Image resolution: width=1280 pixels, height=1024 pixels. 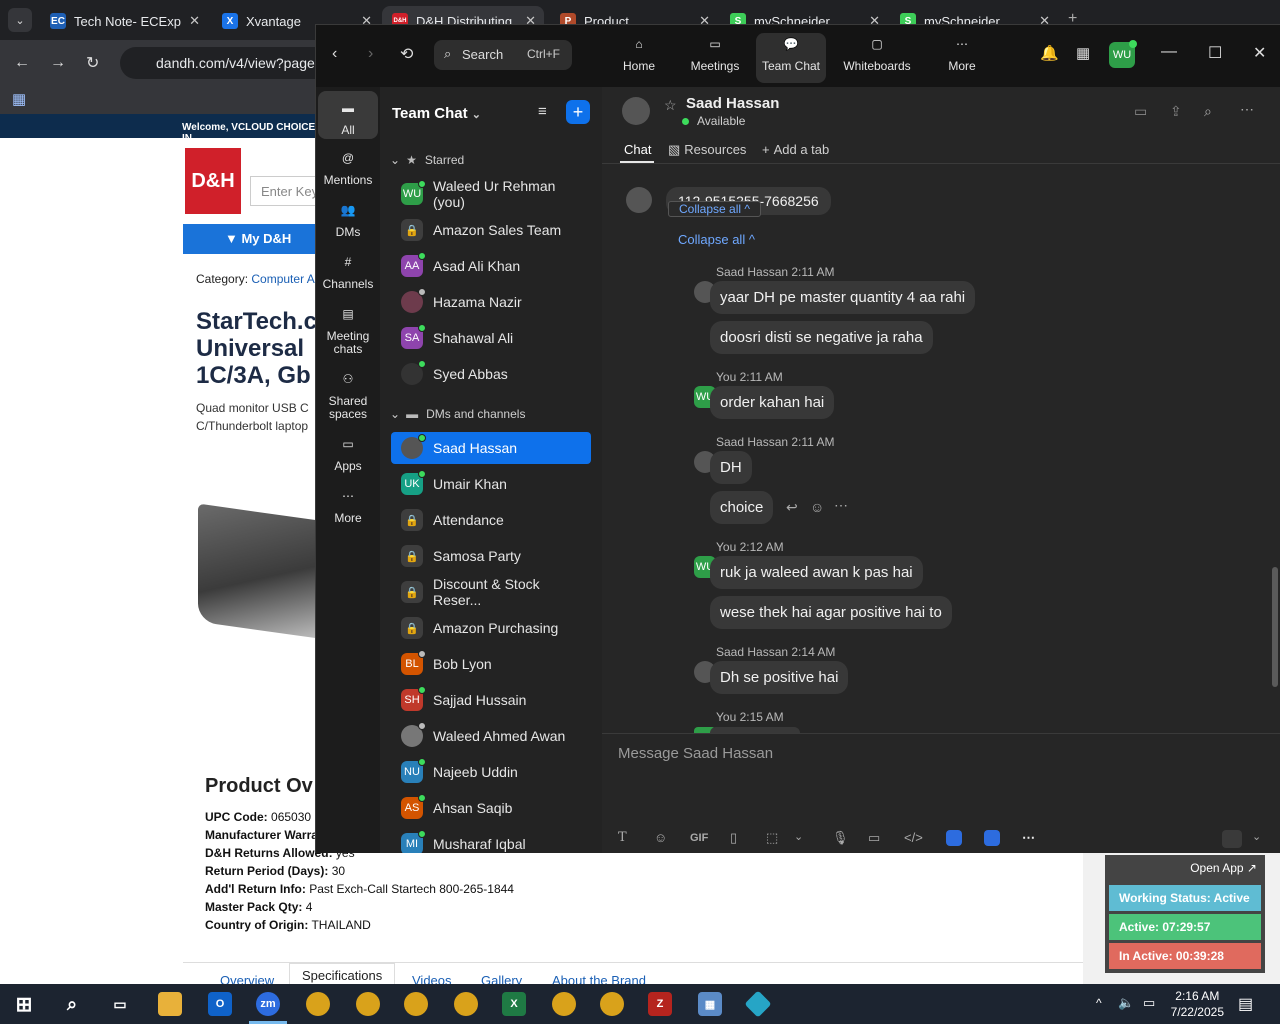 I want to click on rail-all: ▬ All, so click(x=348, y=115).